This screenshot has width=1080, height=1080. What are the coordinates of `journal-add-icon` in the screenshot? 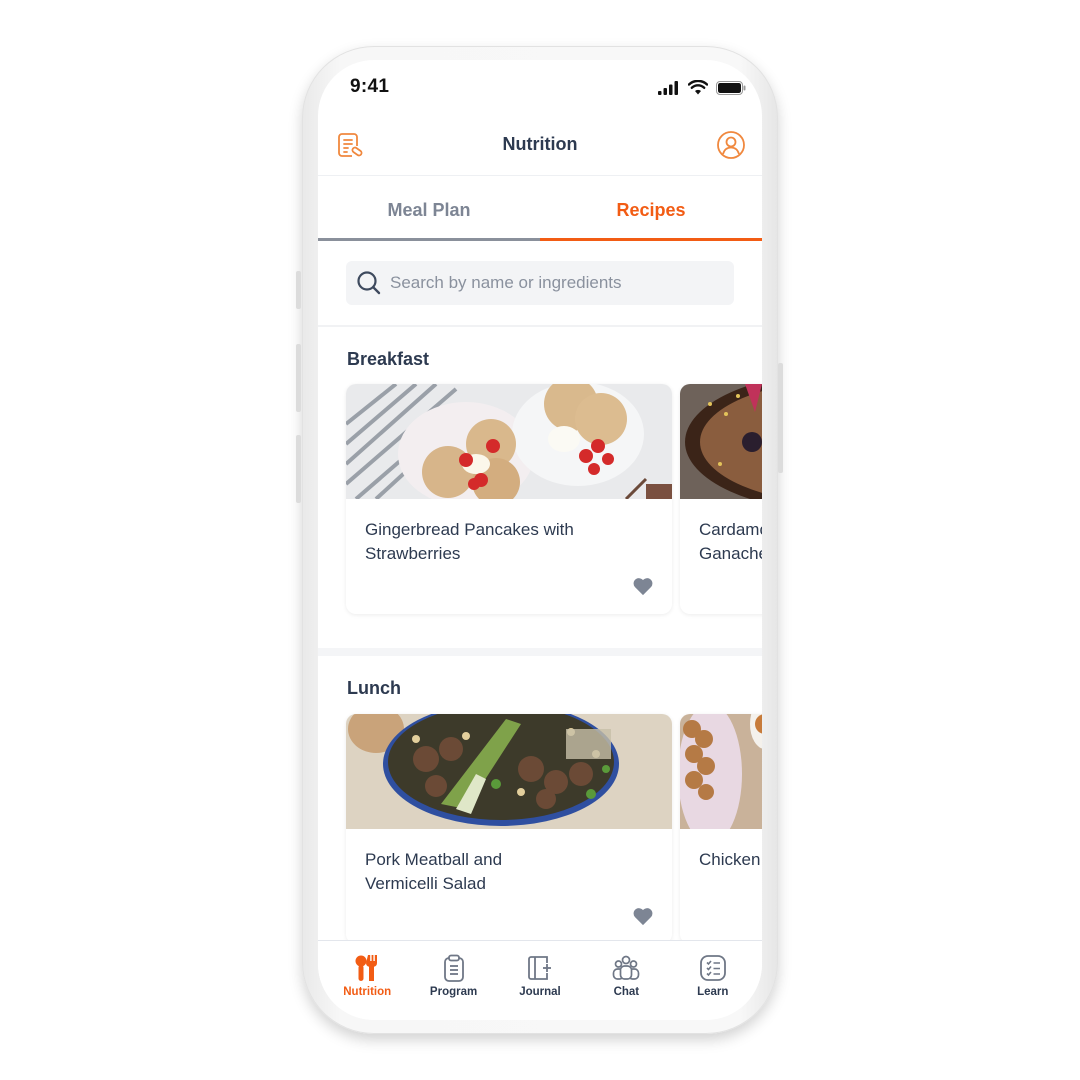 It's located at (539, 968).